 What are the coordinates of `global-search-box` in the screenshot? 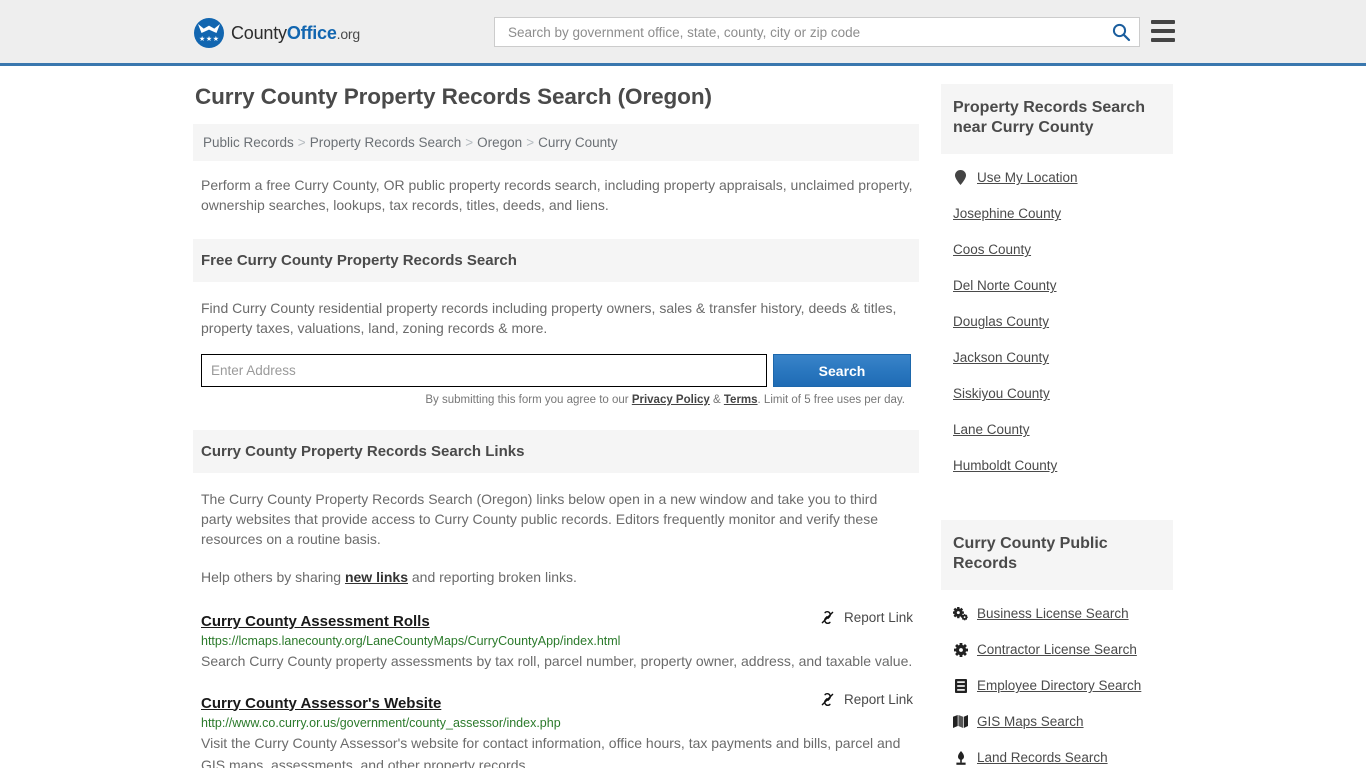 It's located at (817, 32).